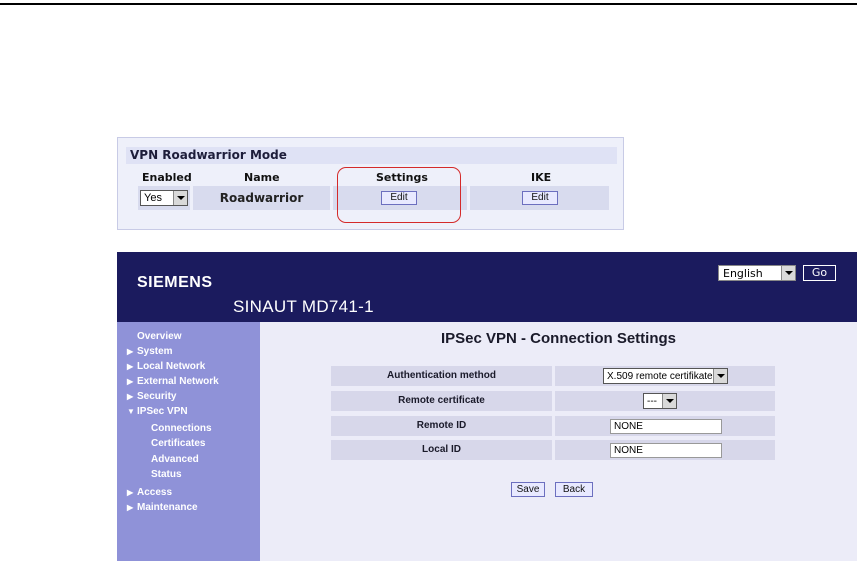 This screenshot has height=561, width=857. Describe the element at coordinates (155, 351) in the screenshot. I see `nav-system-label: System` at that location.